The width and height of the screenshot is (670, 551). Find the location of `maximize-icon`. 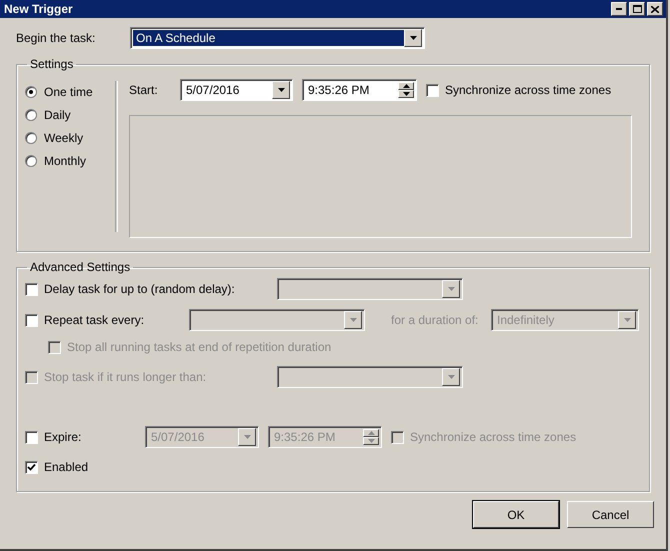

maximize-icon is located at coordinates (637, 9).